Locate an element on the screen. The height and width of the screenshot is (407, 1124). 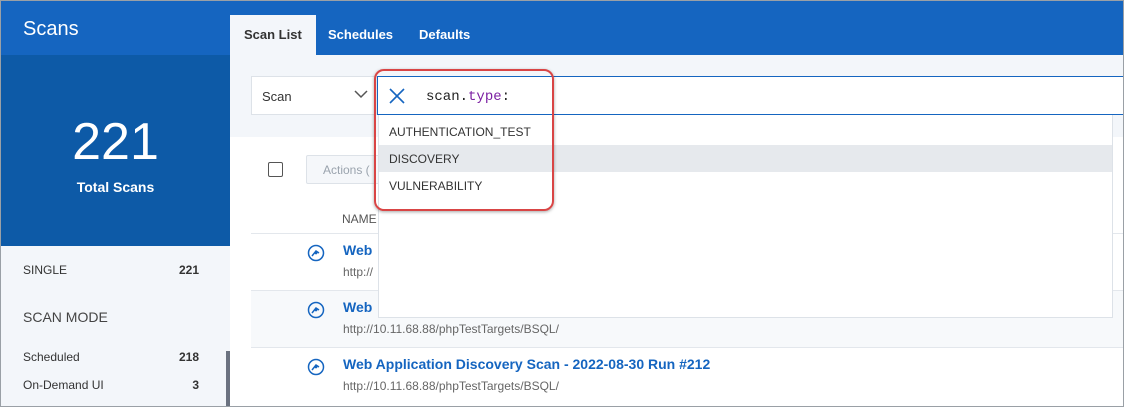
sidebar-item-single: SINGLE 221 is located at coordinates (111, 270).